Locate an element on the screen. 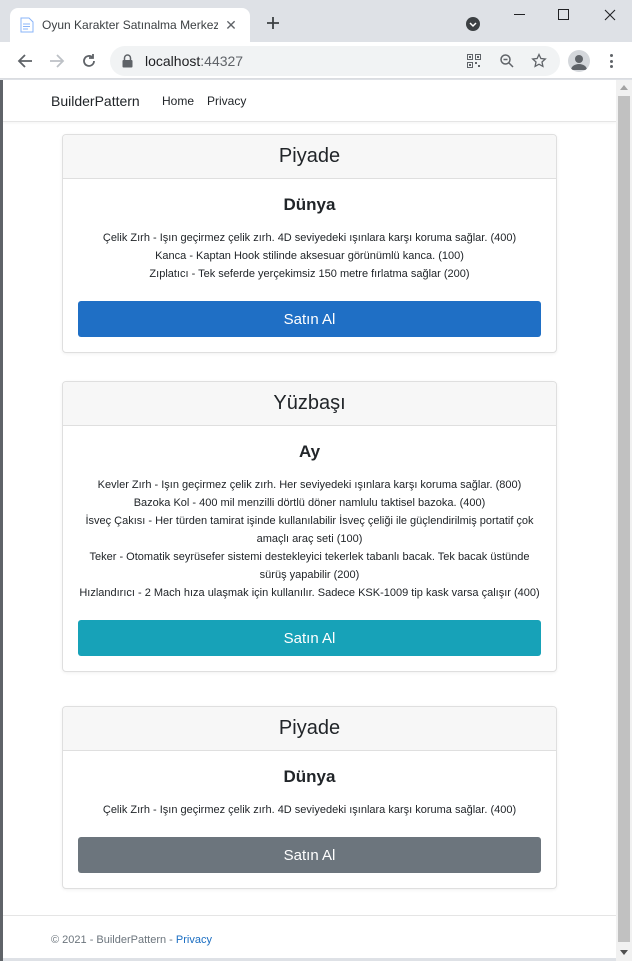  back-icon is located at coordinates (25, 61).